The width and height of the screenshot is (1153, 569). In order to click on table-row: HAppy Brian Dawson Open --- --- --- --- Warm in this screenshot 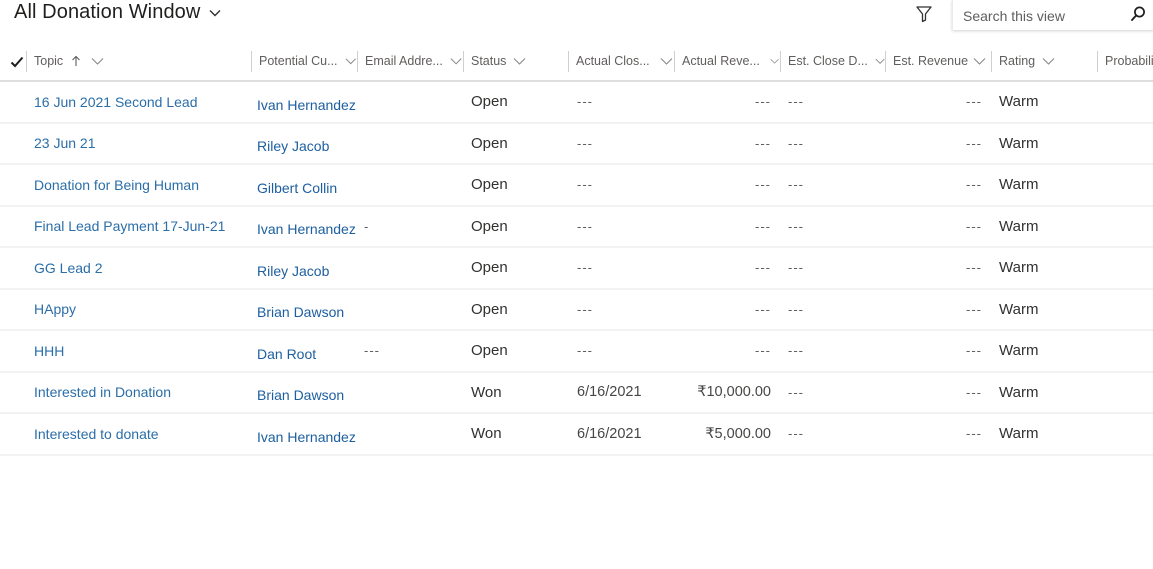, I will do `click(576, 311)`.